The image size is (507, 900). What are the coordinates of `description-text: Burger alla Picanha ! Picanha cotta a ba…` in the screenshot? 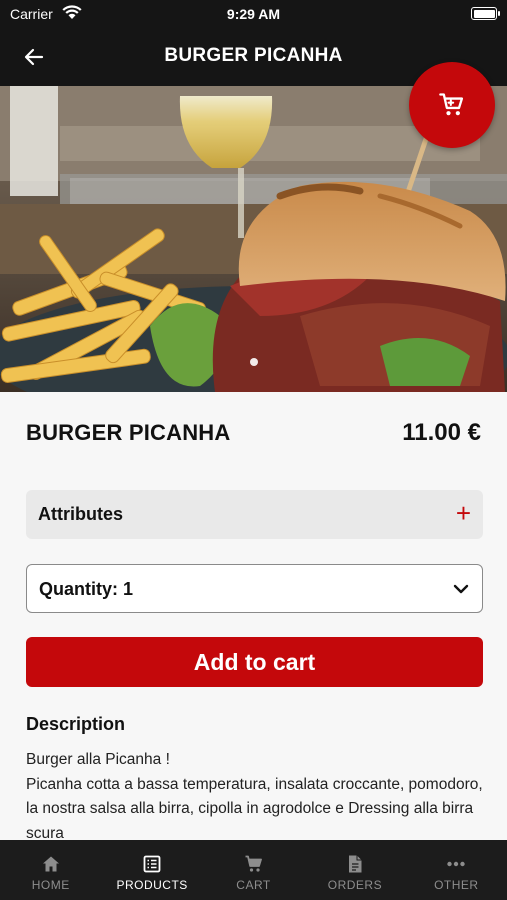 It's located at (254, 796).